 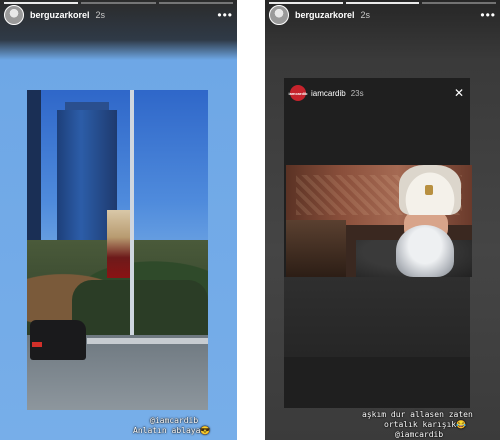 I want to click on poster-banner-image, so click(x=118, y=244).